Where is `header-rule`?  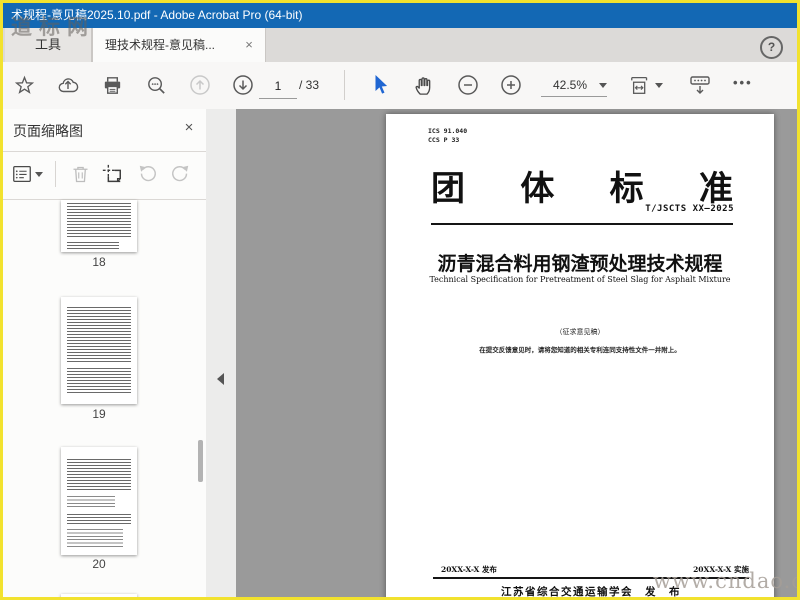
header-rule is located at coordinates (582, 224).